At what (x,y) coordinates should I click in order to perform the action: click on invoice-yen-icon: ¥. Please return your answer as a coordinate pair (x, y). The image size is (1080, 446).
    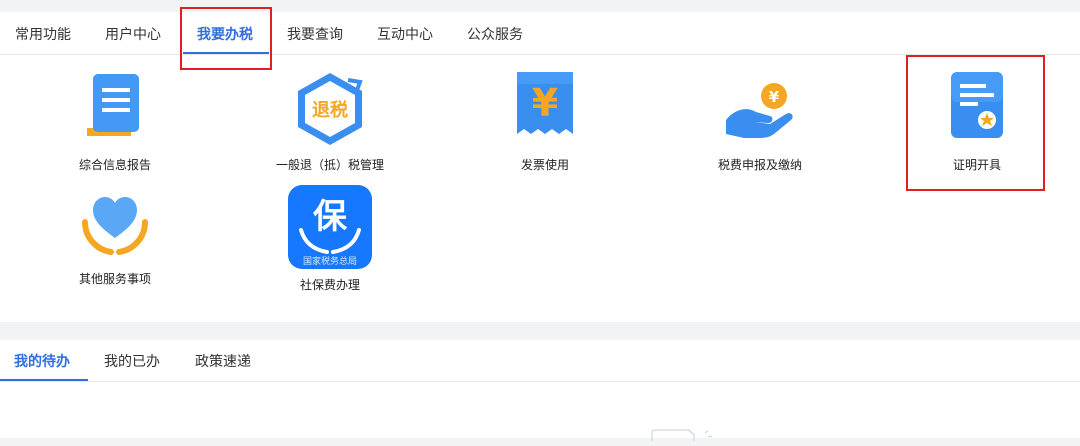
    Looking at the image, I should click on (545, 110).